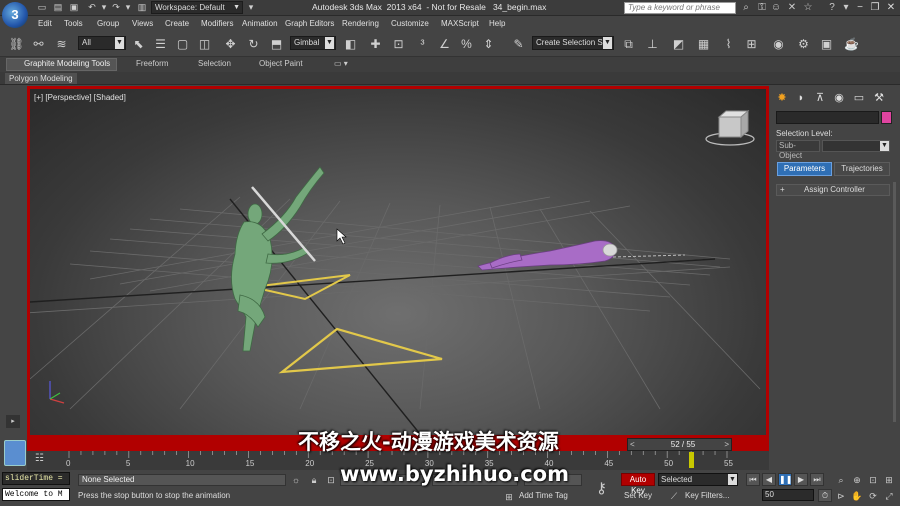 The image size is (900, 506). What do you see at coordinates (751, 44) in the screenshot?
I see `schematic-view-icon: ⊞` at bounding box center [751, 44].